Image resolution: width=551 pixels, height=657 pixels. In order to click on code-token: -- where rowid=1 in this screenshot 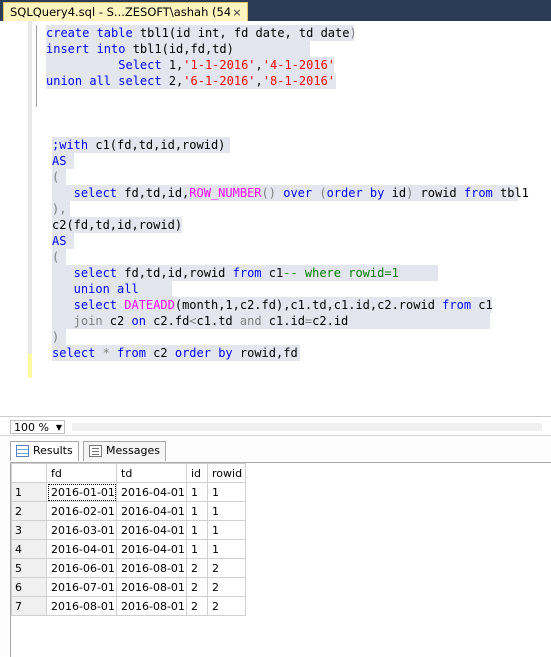, I will do `click(341, 273)`.